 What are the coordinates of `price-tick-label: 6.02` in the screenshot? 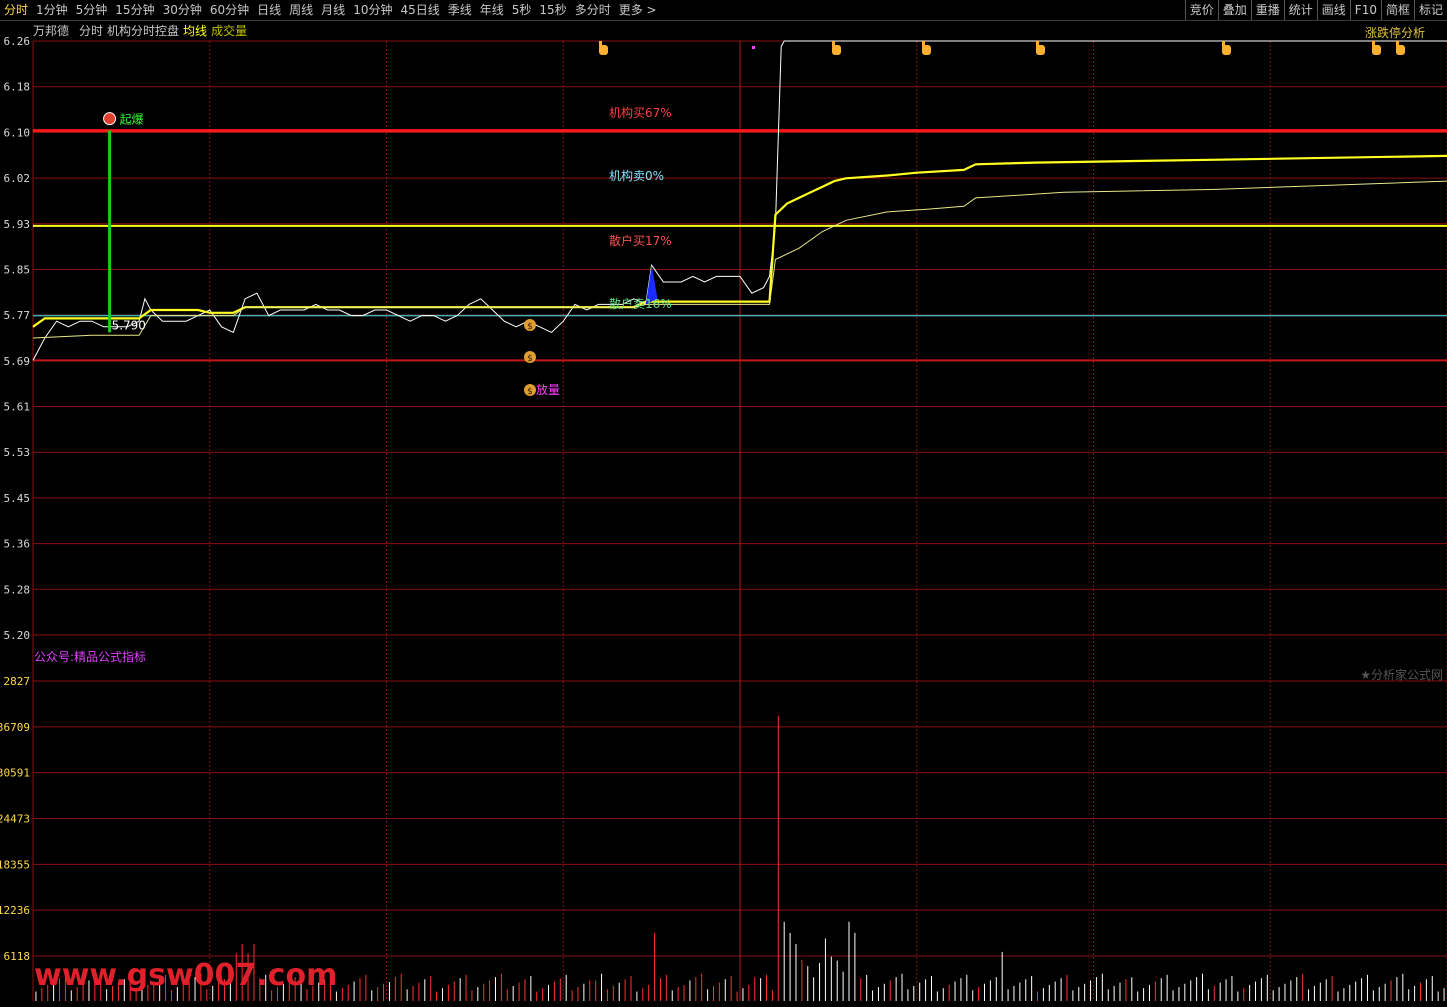 It's located at (17, 178).